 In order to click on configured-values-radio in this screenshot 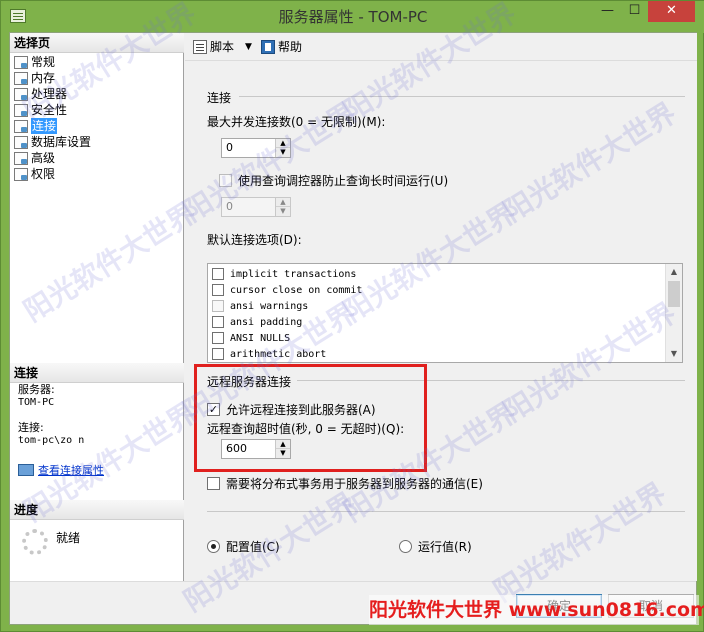, I will do `click(213, 546)`.